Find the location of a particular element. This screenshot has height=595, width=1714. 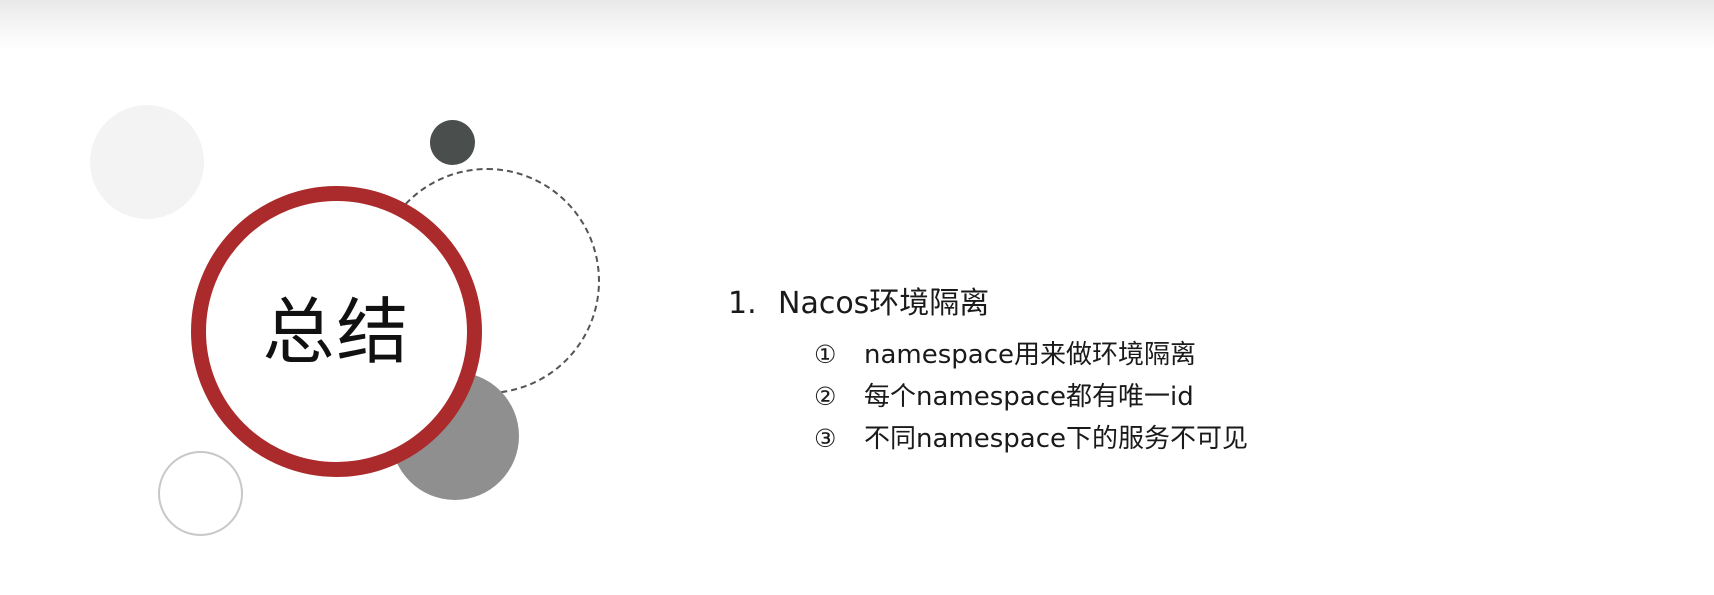

list-item: ③ 不同namespace下的服务不可见 is located at coordinates (1031, 439).